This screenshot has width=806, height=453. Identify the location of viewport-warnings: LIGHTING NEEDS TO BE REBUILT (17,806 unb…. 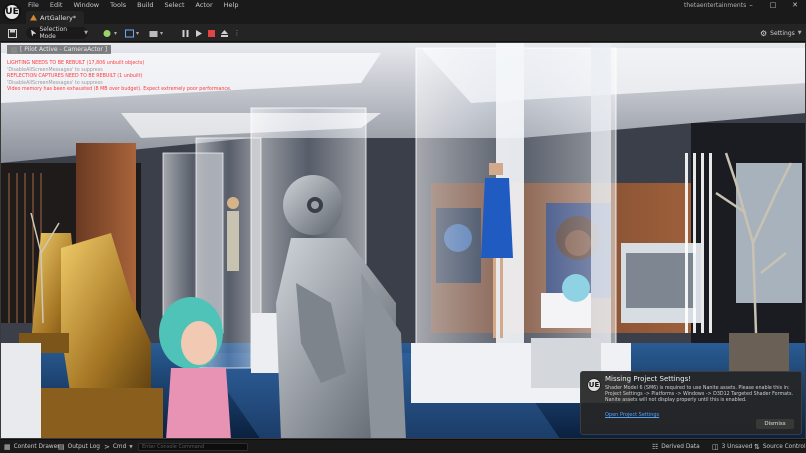
(157, 77).